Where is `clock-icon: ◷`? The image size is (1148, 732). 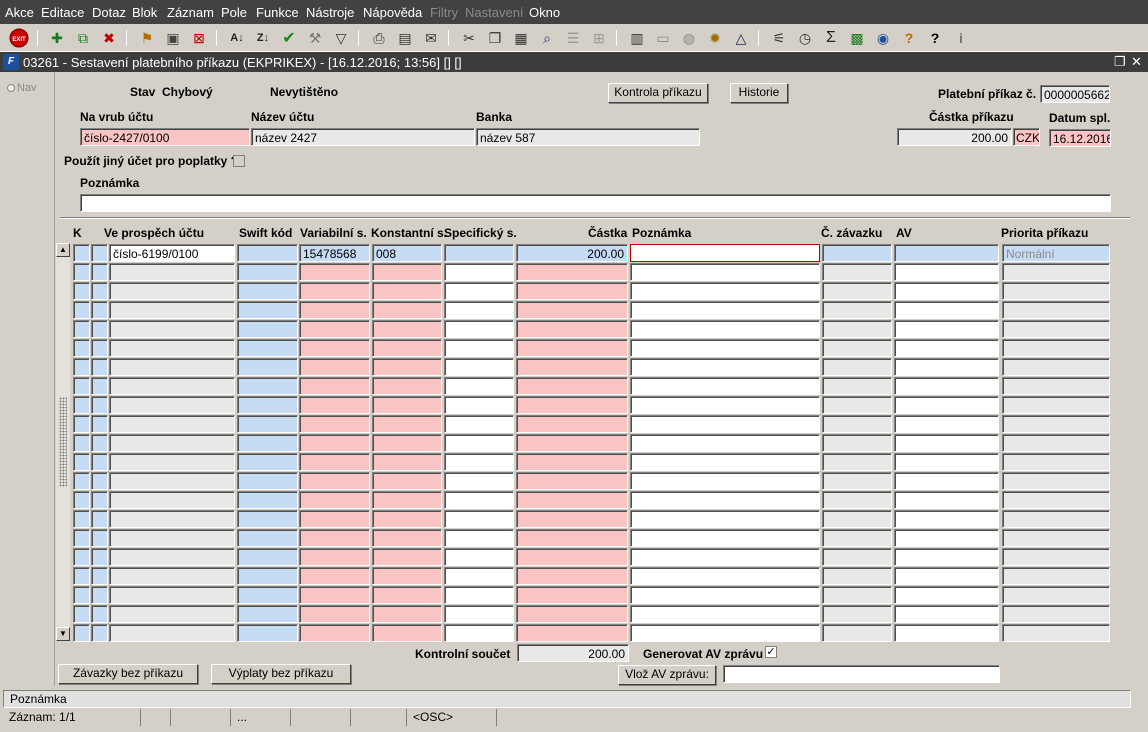 clock-icon: ◷ is located at coordinates (805, 38).